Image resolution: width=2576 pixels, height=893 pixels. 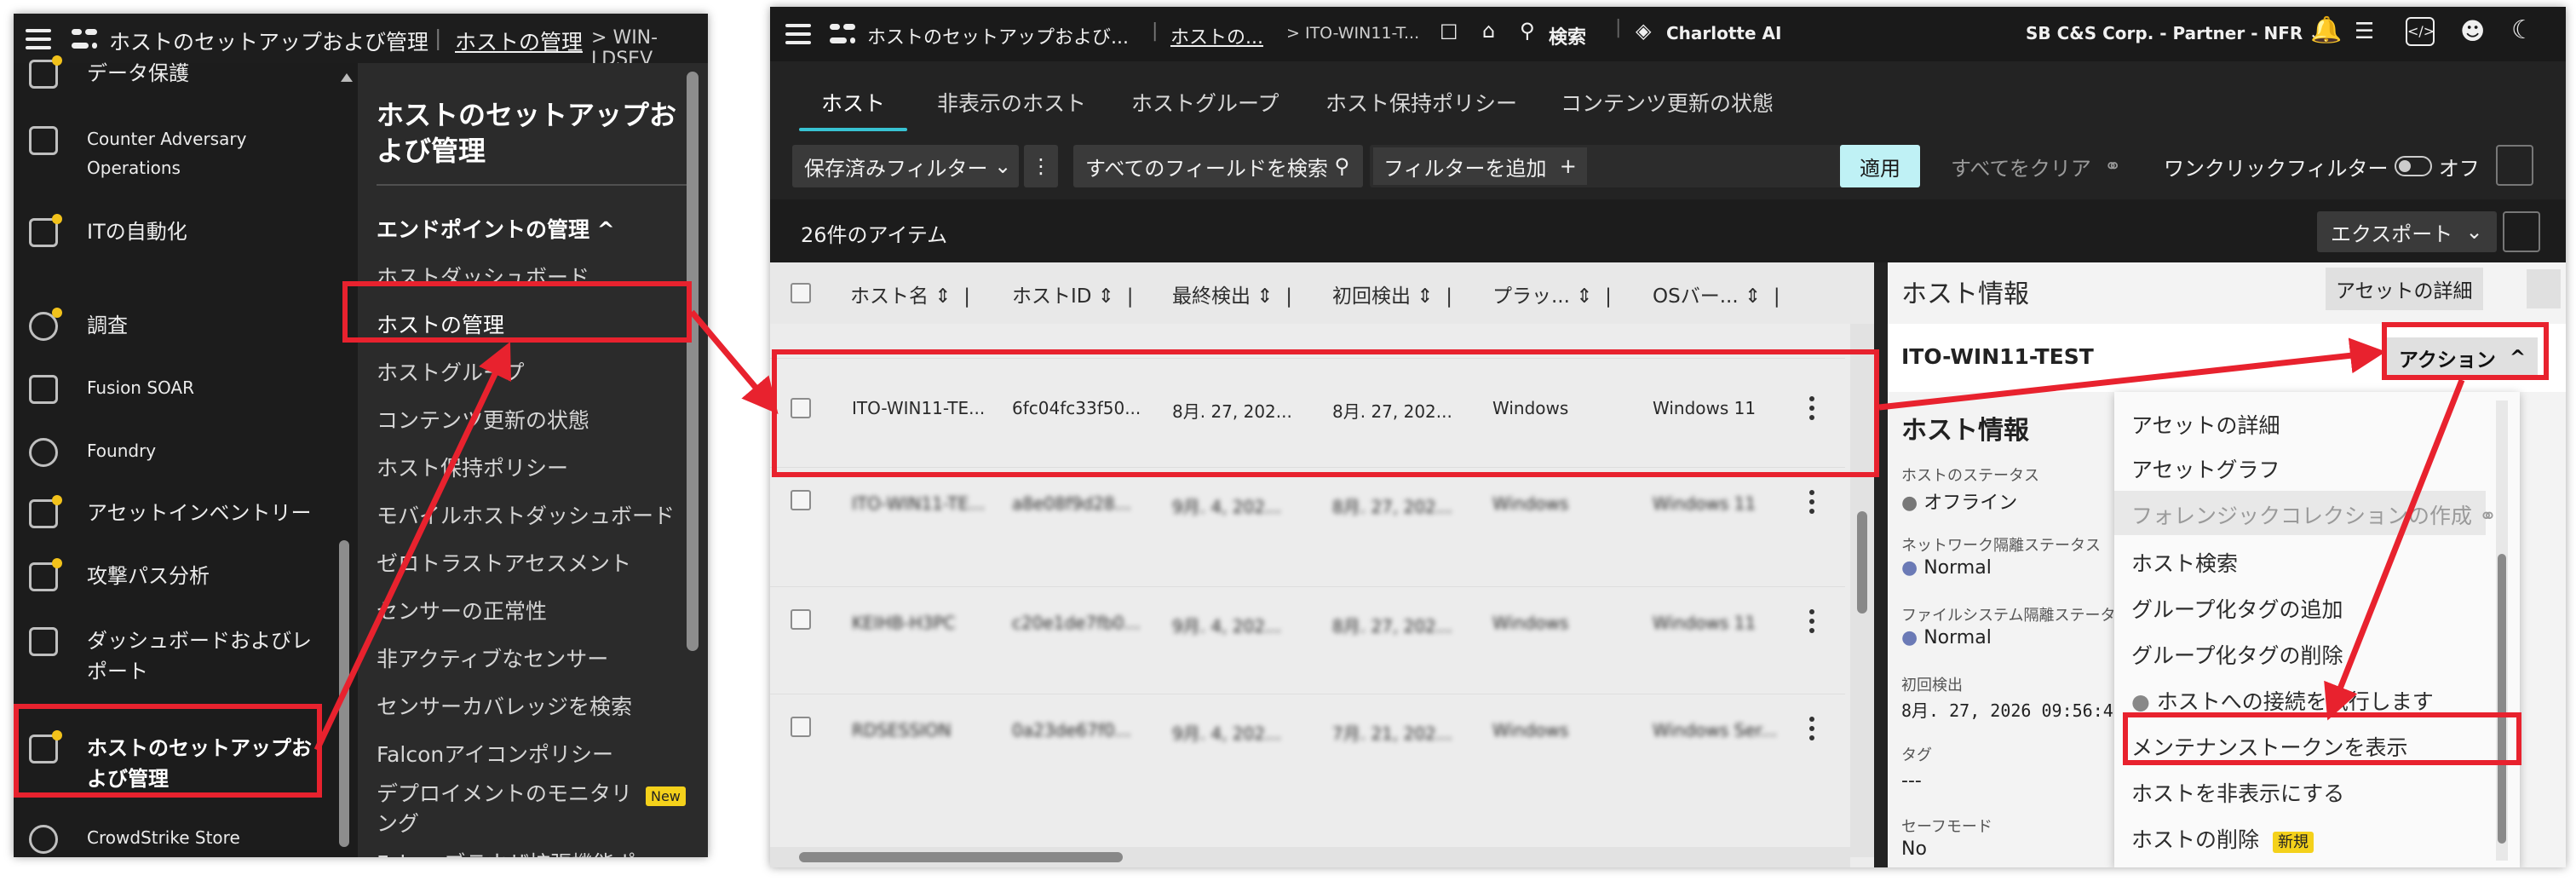 I want to click on dark-mode-icon: ☾, so click(x=2523, y=30).